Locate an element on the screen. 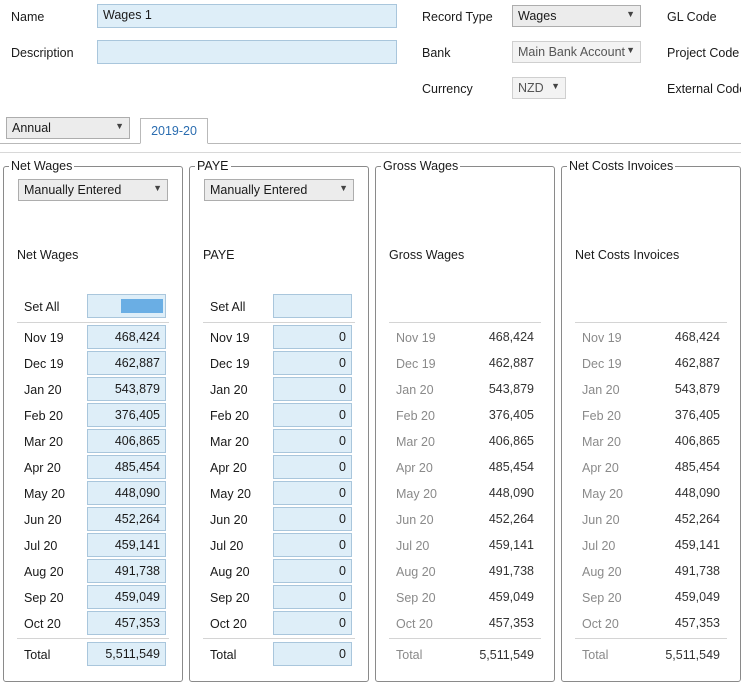 Image resolution: width=741 pixels, height=685 pixels. month-value-field: 491,738 is located at coordinates (126, 571).